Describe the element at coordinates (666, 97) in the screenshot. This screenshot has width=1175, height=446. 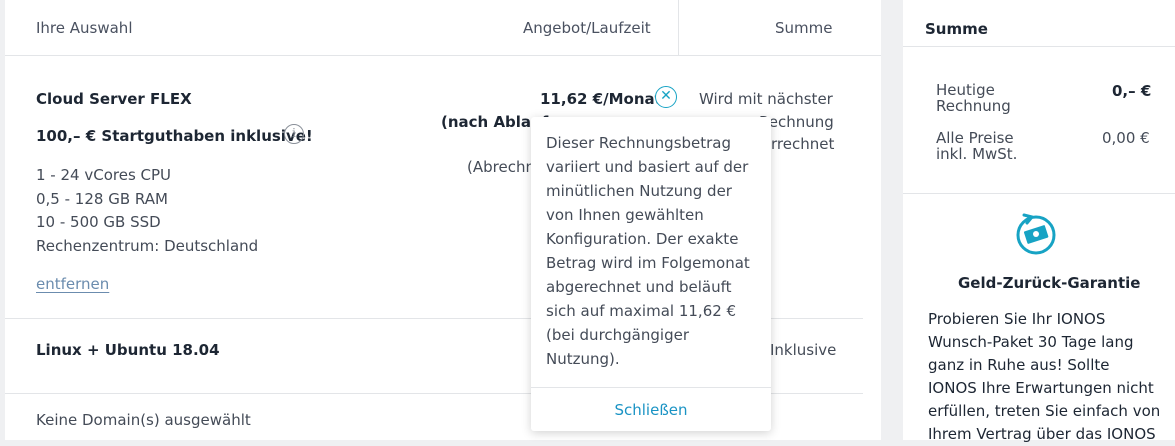
I see `close-circle-icon: ✕` at that location.